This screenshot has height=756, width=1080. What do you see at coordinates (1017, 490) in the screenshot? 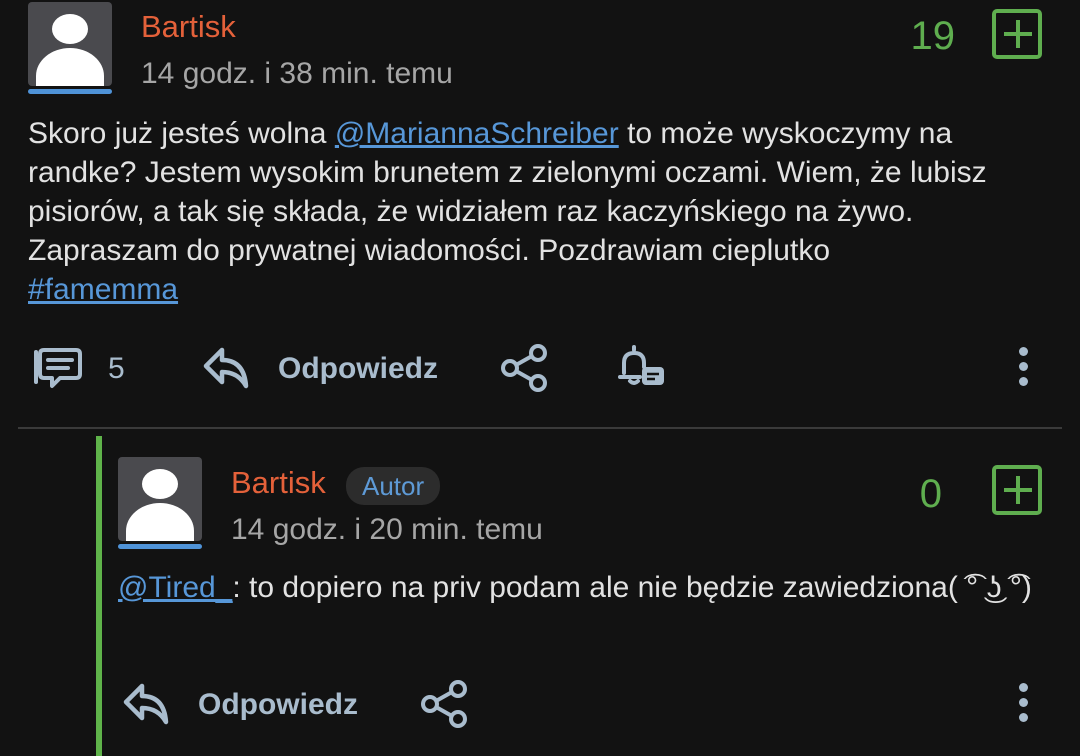
I see `reply-upvote-button` at bounding box center [1017, 490].